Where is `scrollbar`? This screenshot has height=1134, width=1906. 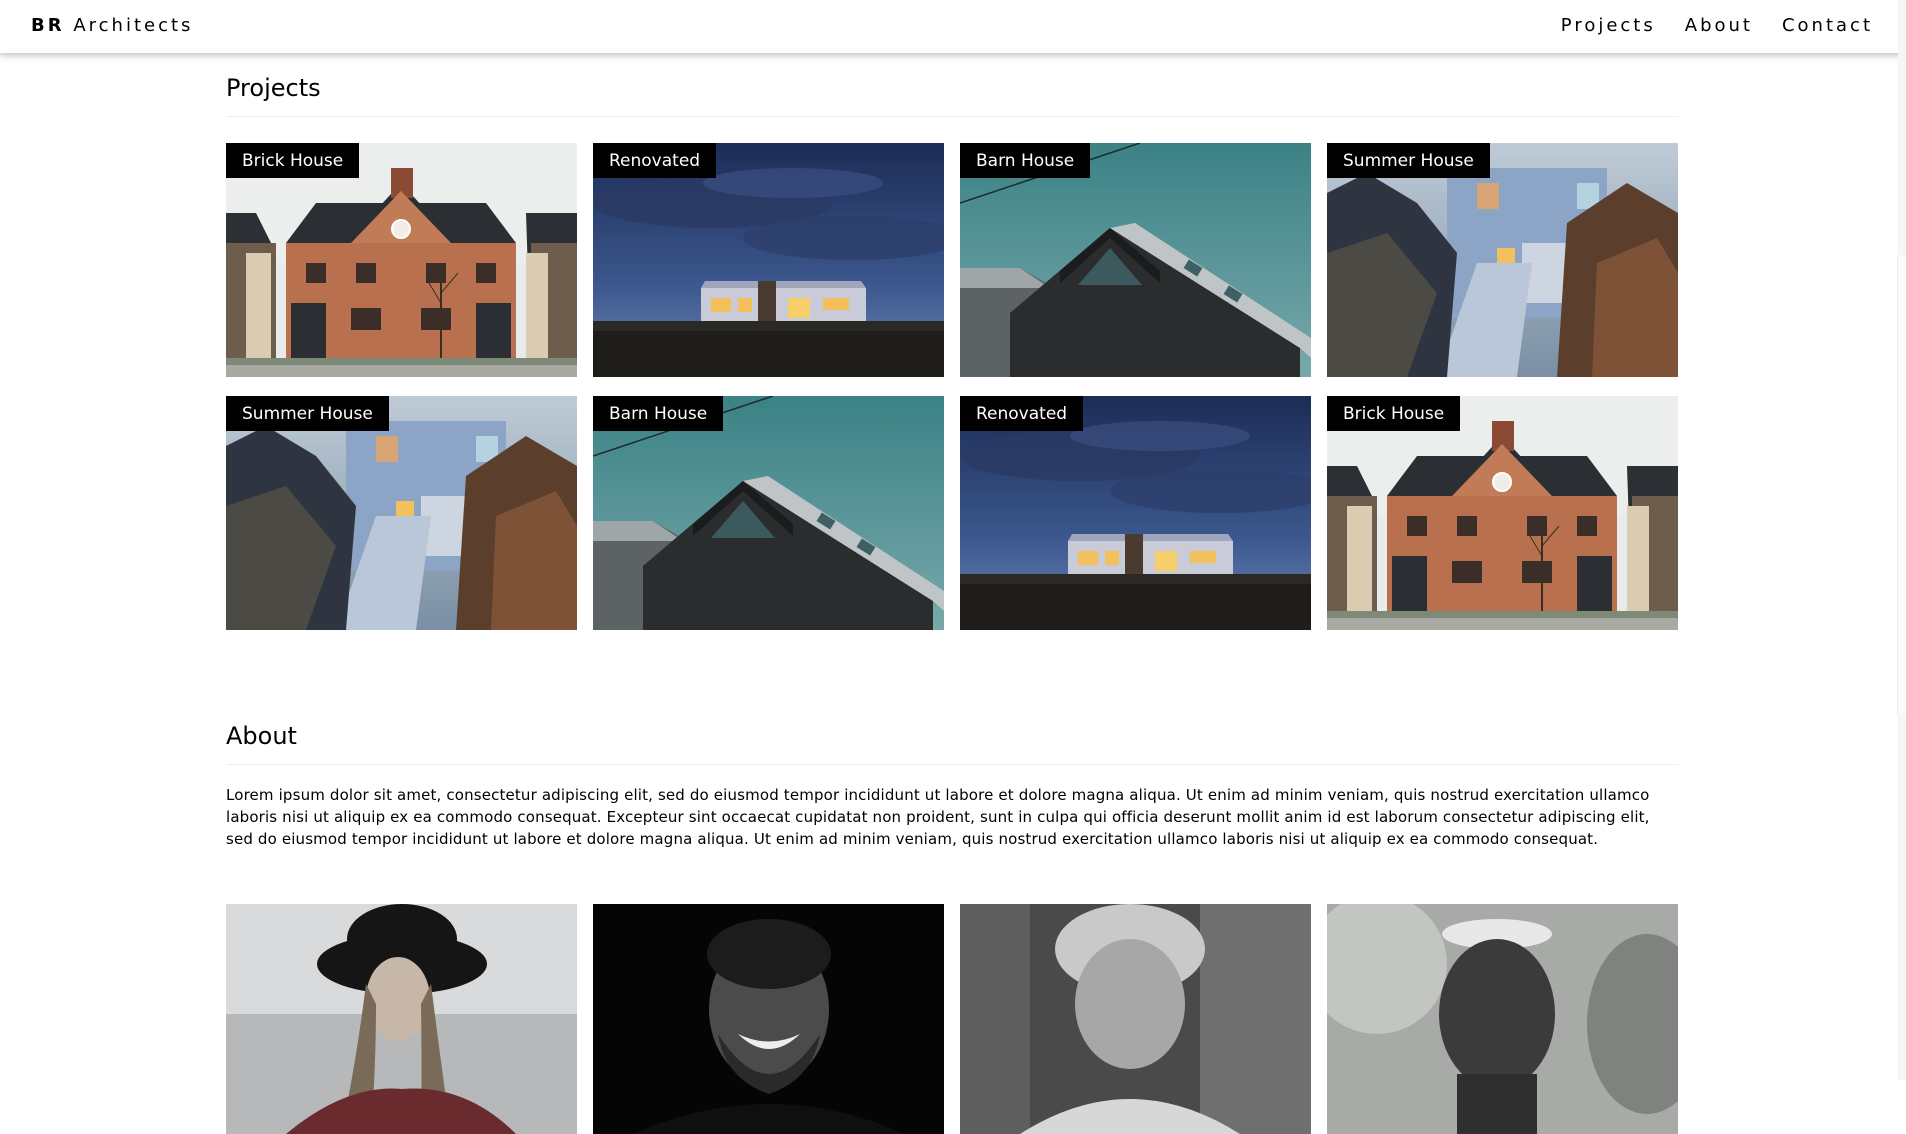
scrollbar is located at coordinates (1901, 540).